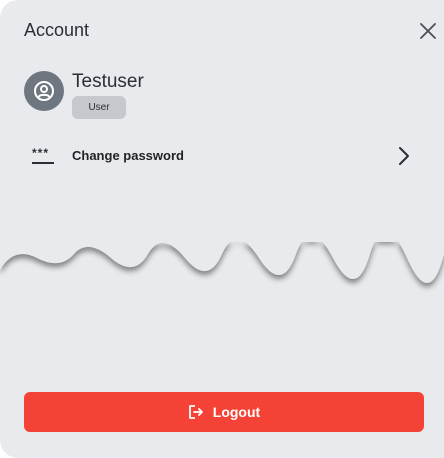 The height and width of the screenshot is (458, 444). What do you see at coordinates (195, 412) in the screenshot?
I see `logout-icon` at bounding box center [195, 412].